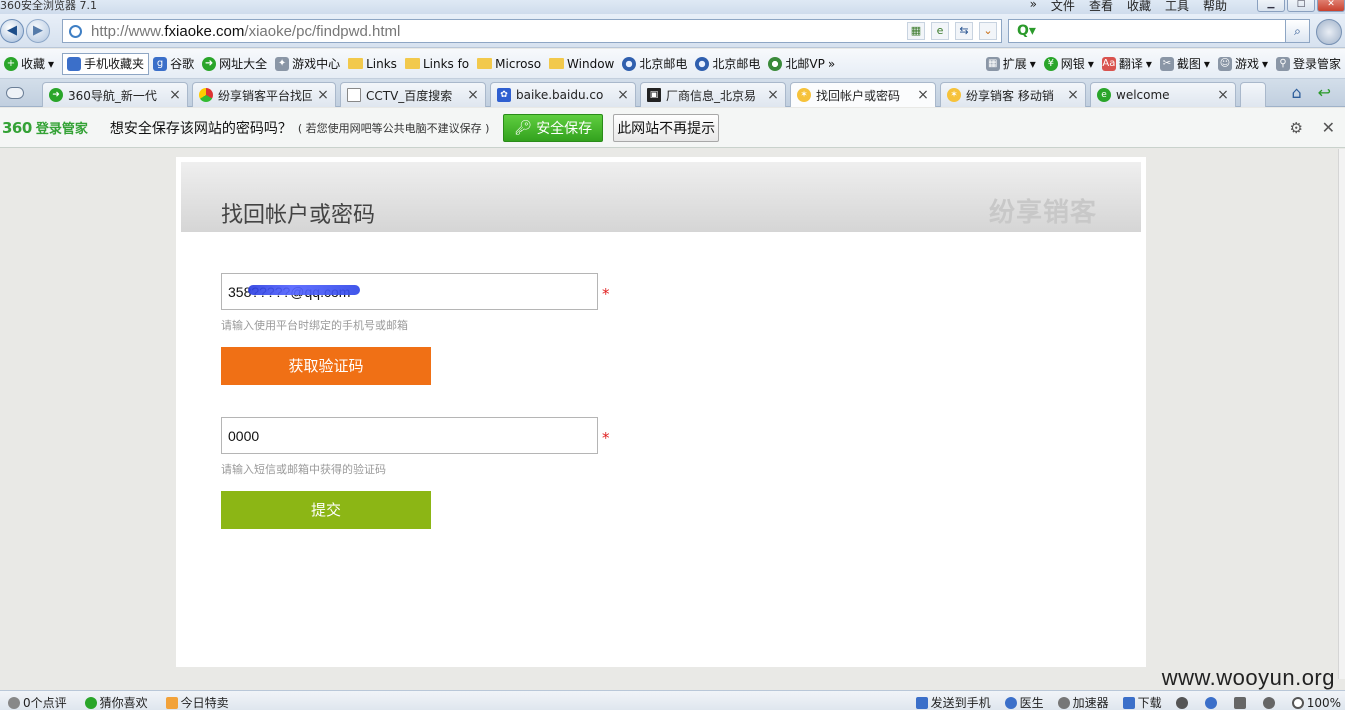 Image resolution: width=1345 pixels, height=710 pixels. I want to click on menu-favorites: 收藏, so click(1139, 7).